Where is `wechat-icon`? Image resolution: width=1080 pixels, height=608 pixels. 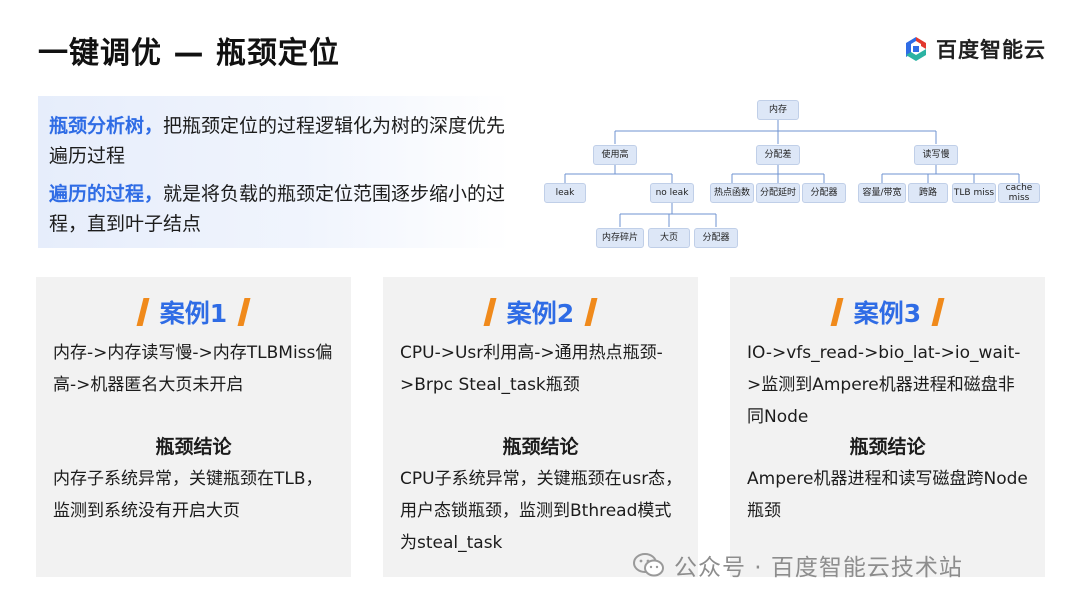
wechat-icon is located at coordinates (648, 565).